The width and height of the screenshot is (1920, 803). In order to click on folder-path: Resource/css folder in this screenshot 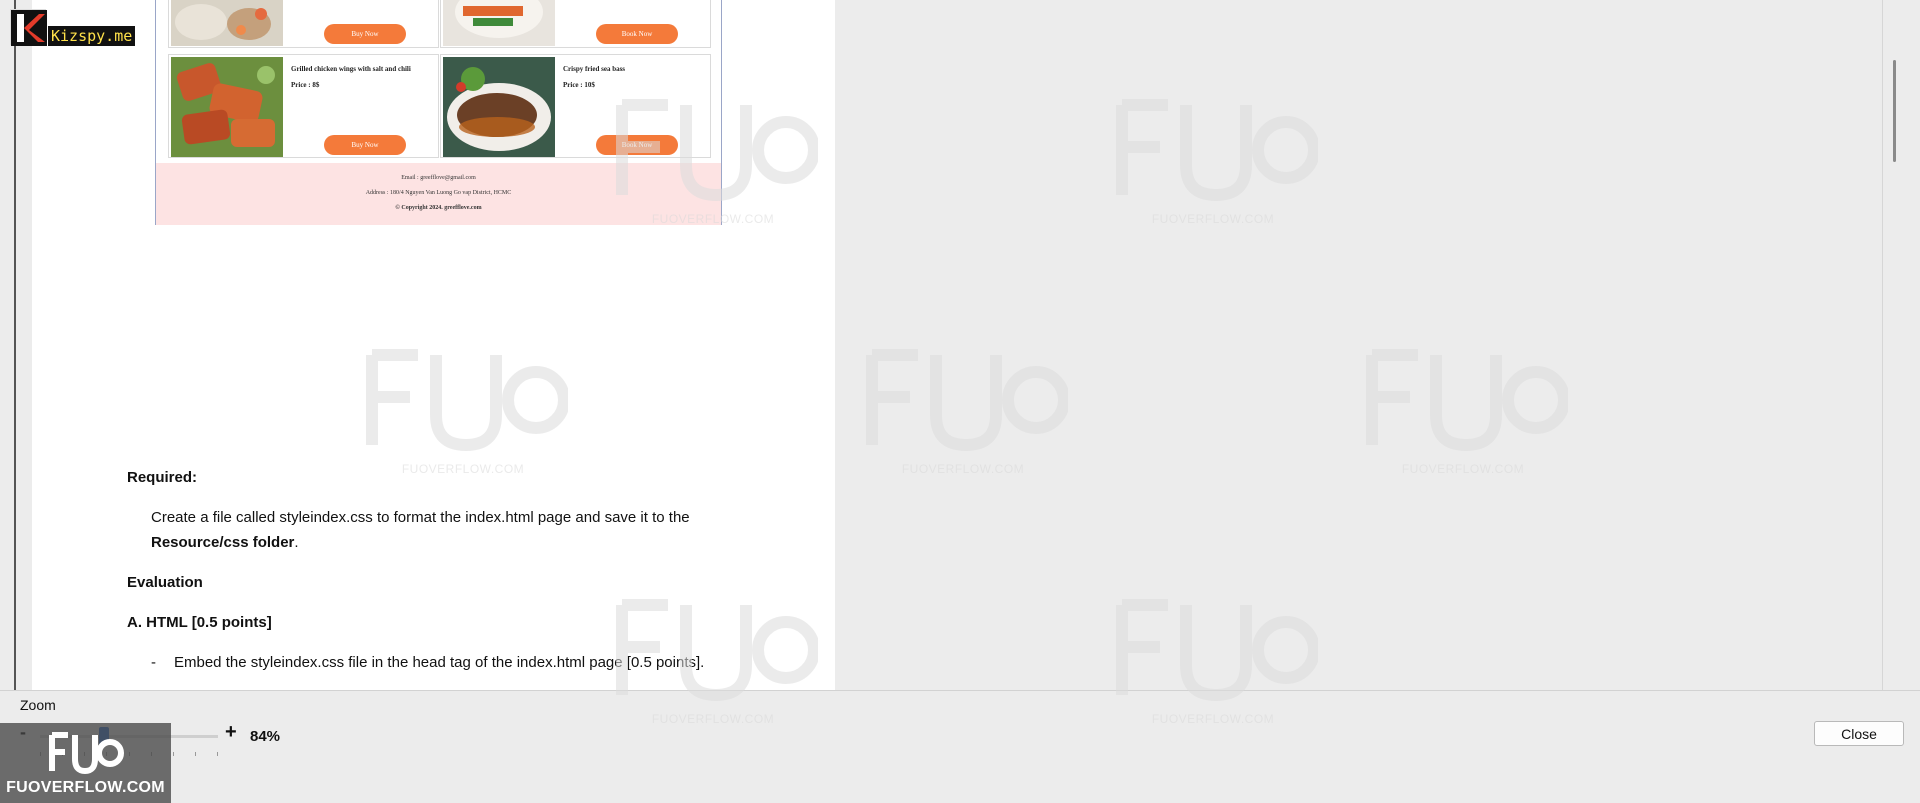, I will do `click(223, 542)`.